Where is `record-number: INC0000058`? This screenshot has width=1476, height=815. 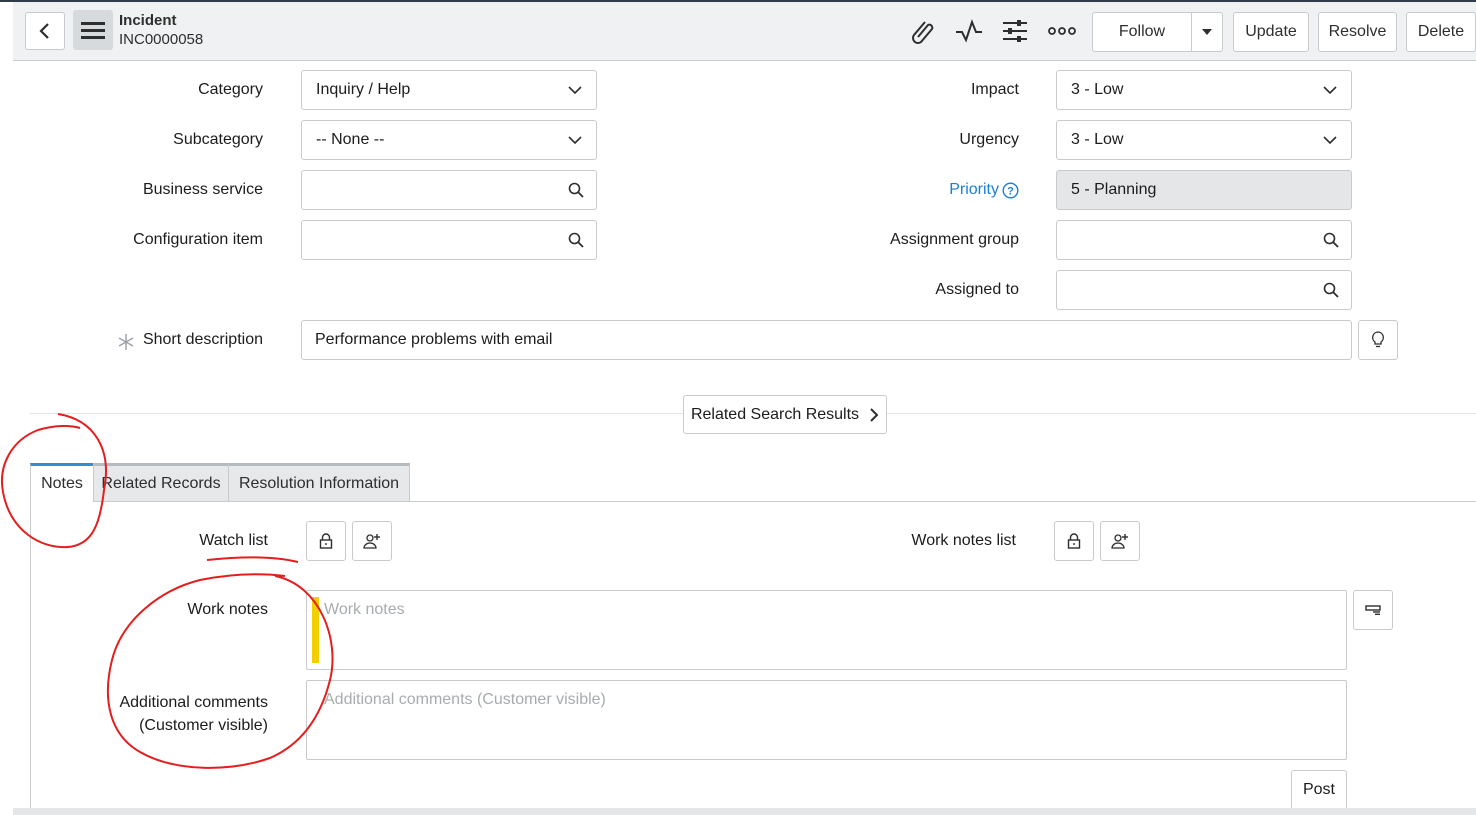 record-number: INC0000058 is located at coordinates (161, 39).